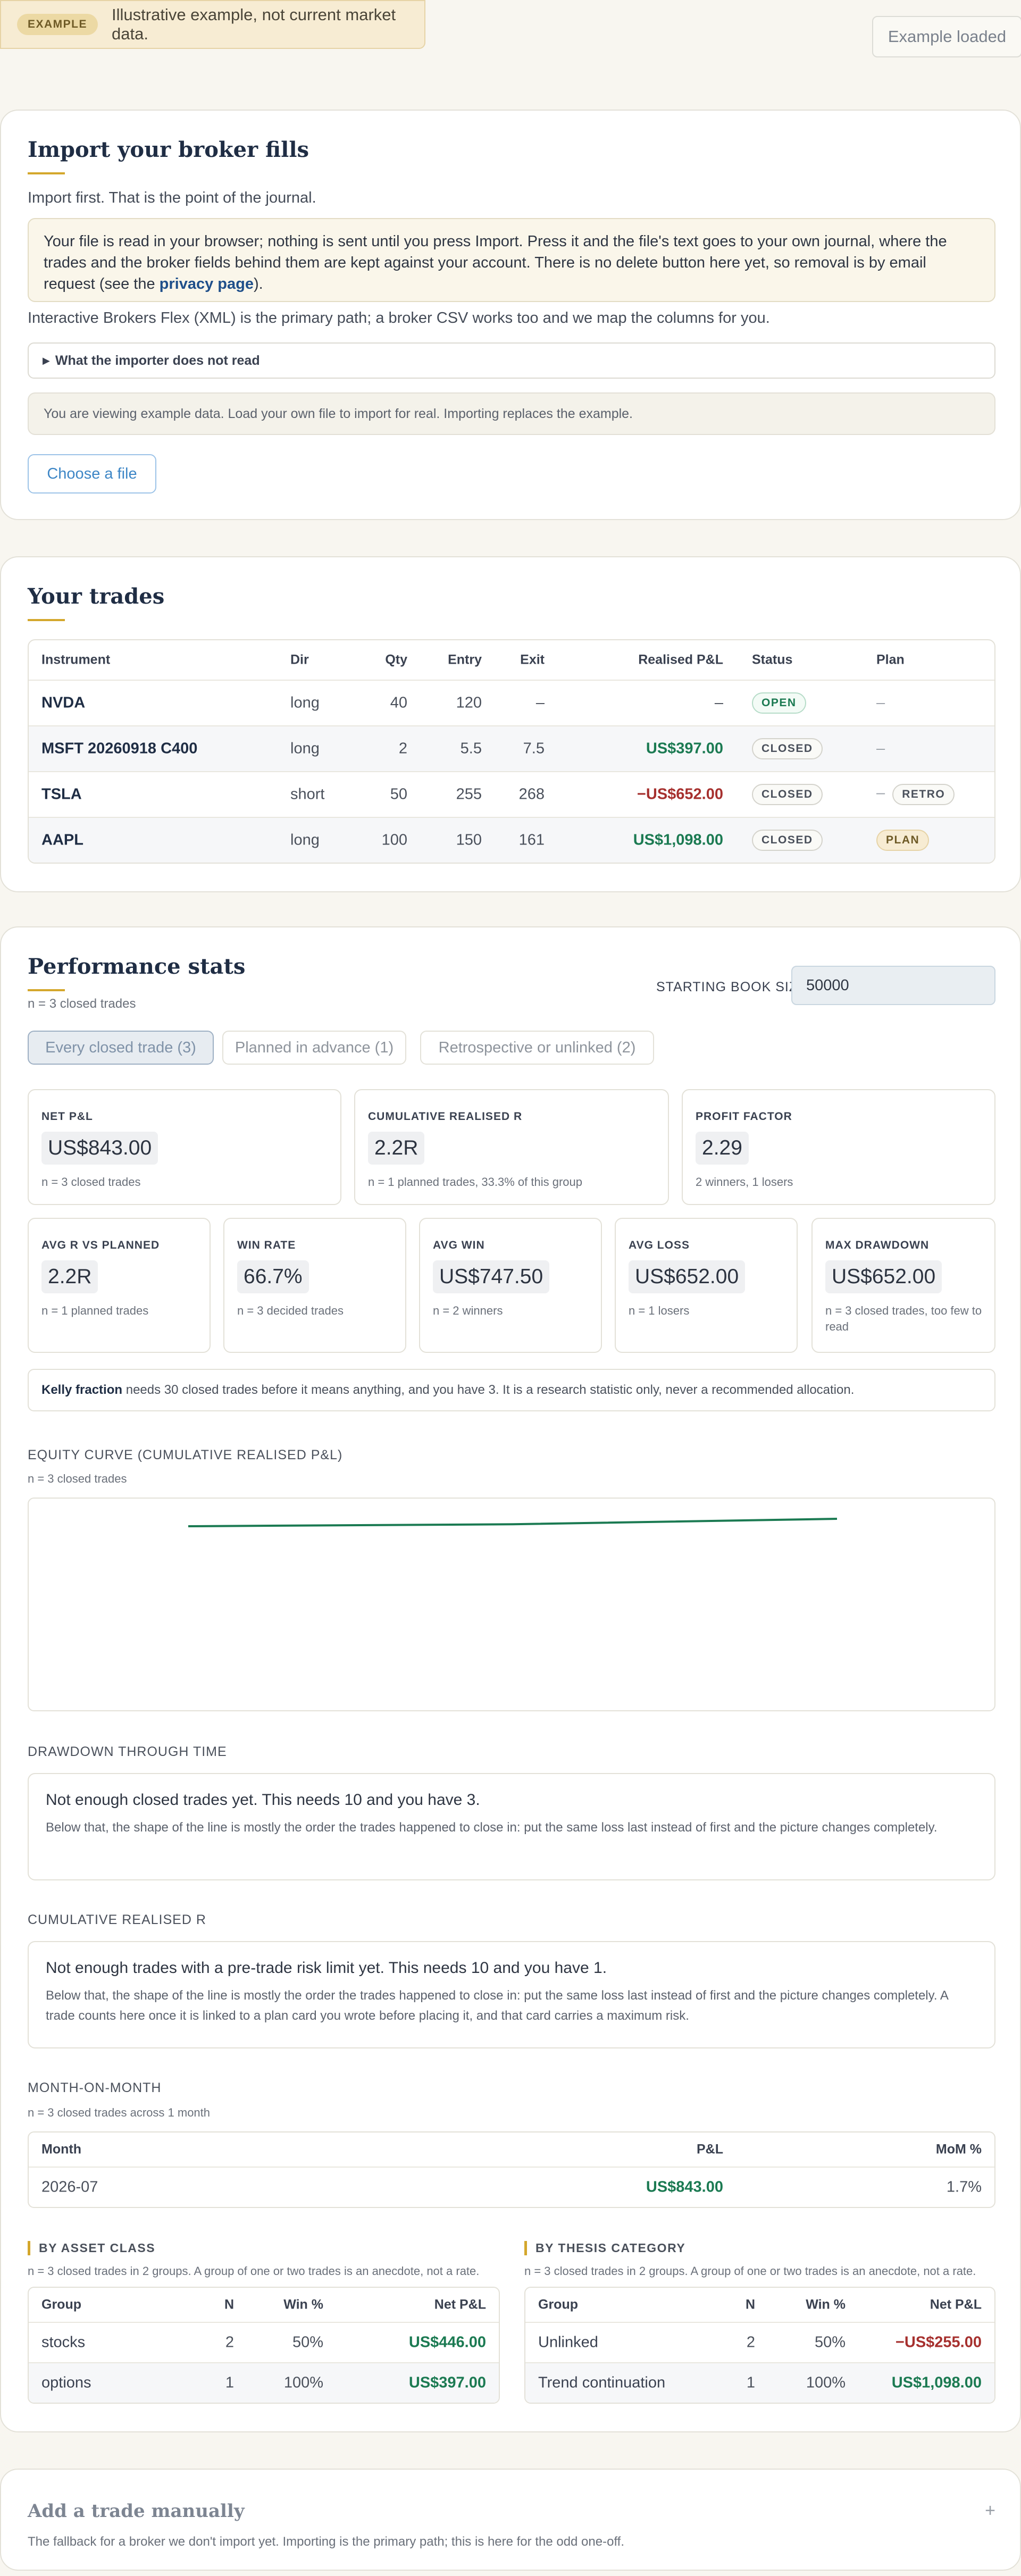 The width and height of the screenshot is (1021, 2576). Describe the element at coordinates (531, 840) in the screenshot. I see `cell-exit: 161` at that location.